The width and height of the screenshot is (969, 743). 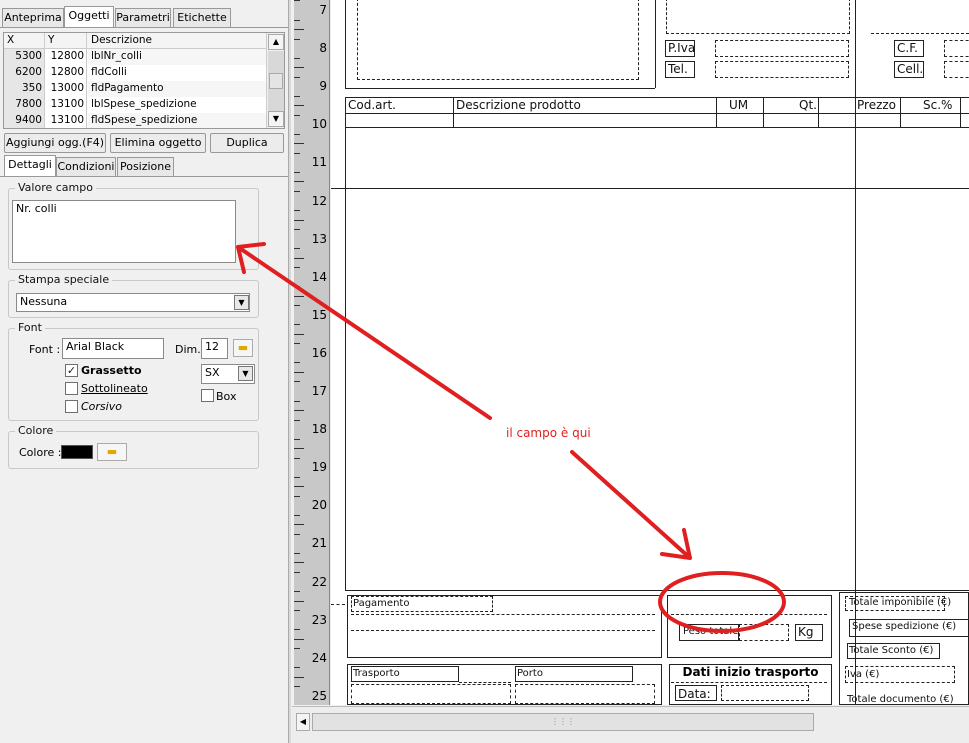 I want to click on scroll-thumb: ⋮⋮⋮, so click(x=563, y=722).